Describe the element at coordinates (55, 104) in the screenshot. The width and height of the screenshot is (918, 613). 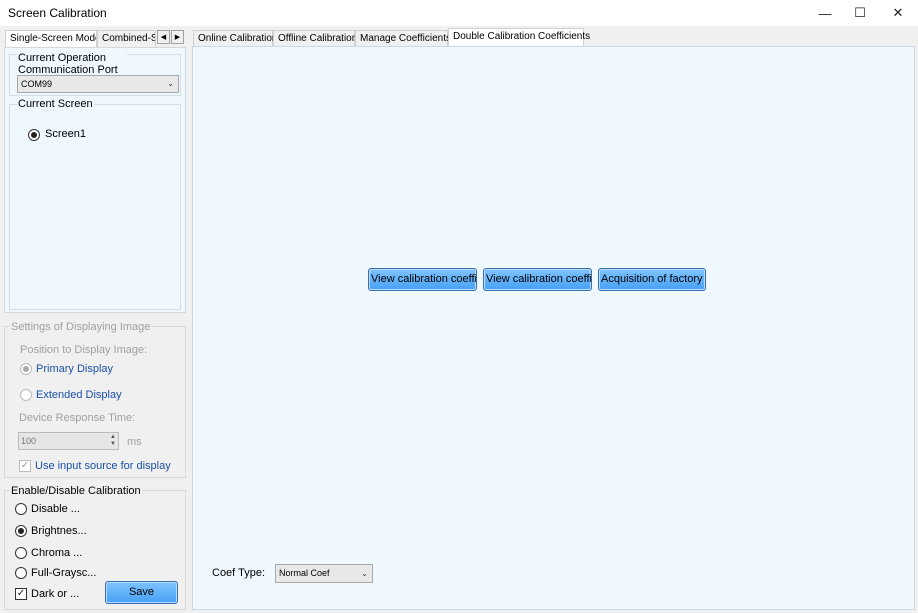
I see `screen-group-label: Current Screen` at that location.